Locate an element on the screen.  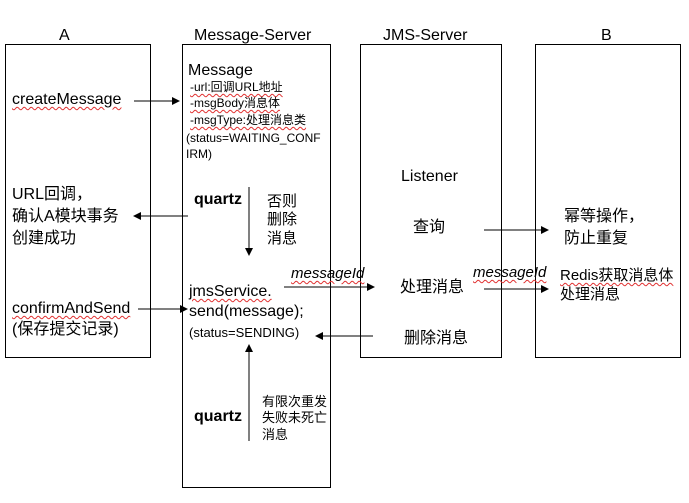
status-sending: (status=SENDING) is located at coordinates (244, 332).